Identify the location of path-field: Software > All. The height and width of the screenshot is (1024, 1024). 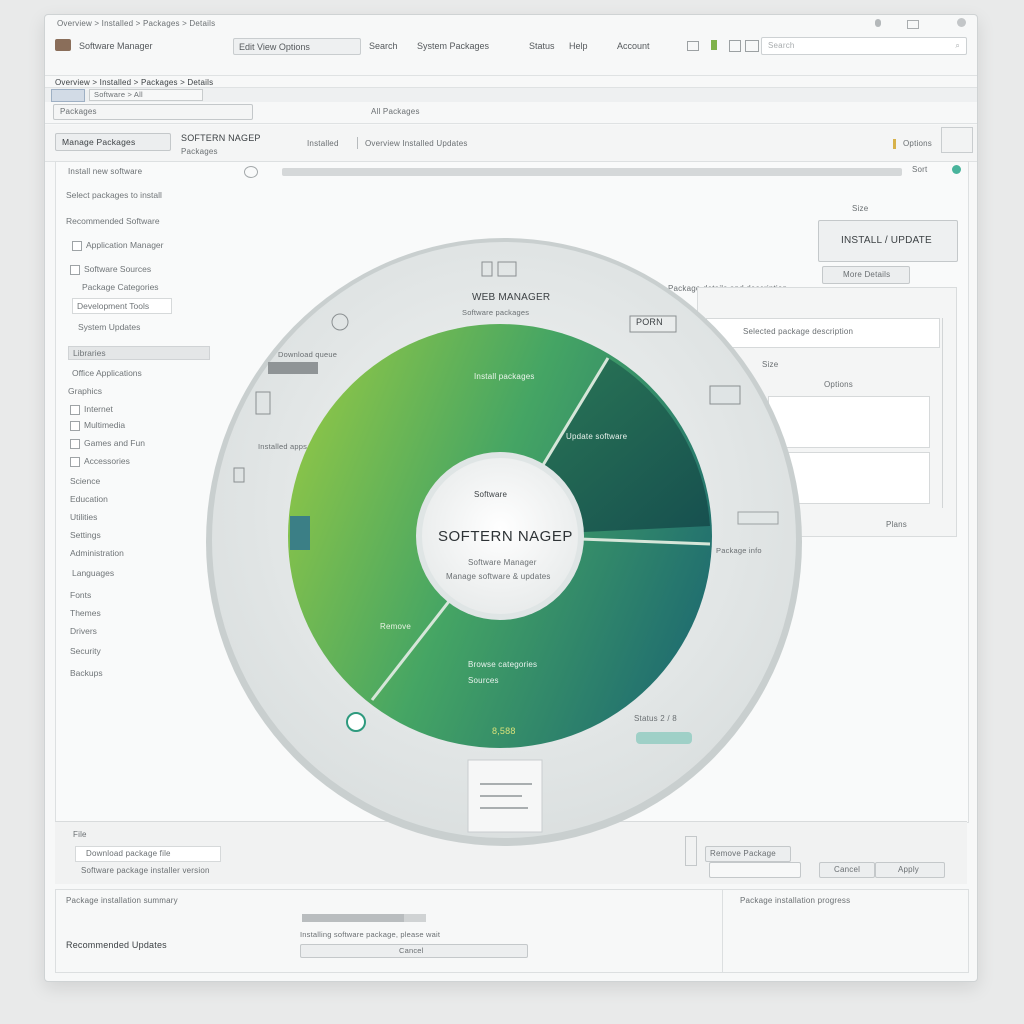
(146, 95).